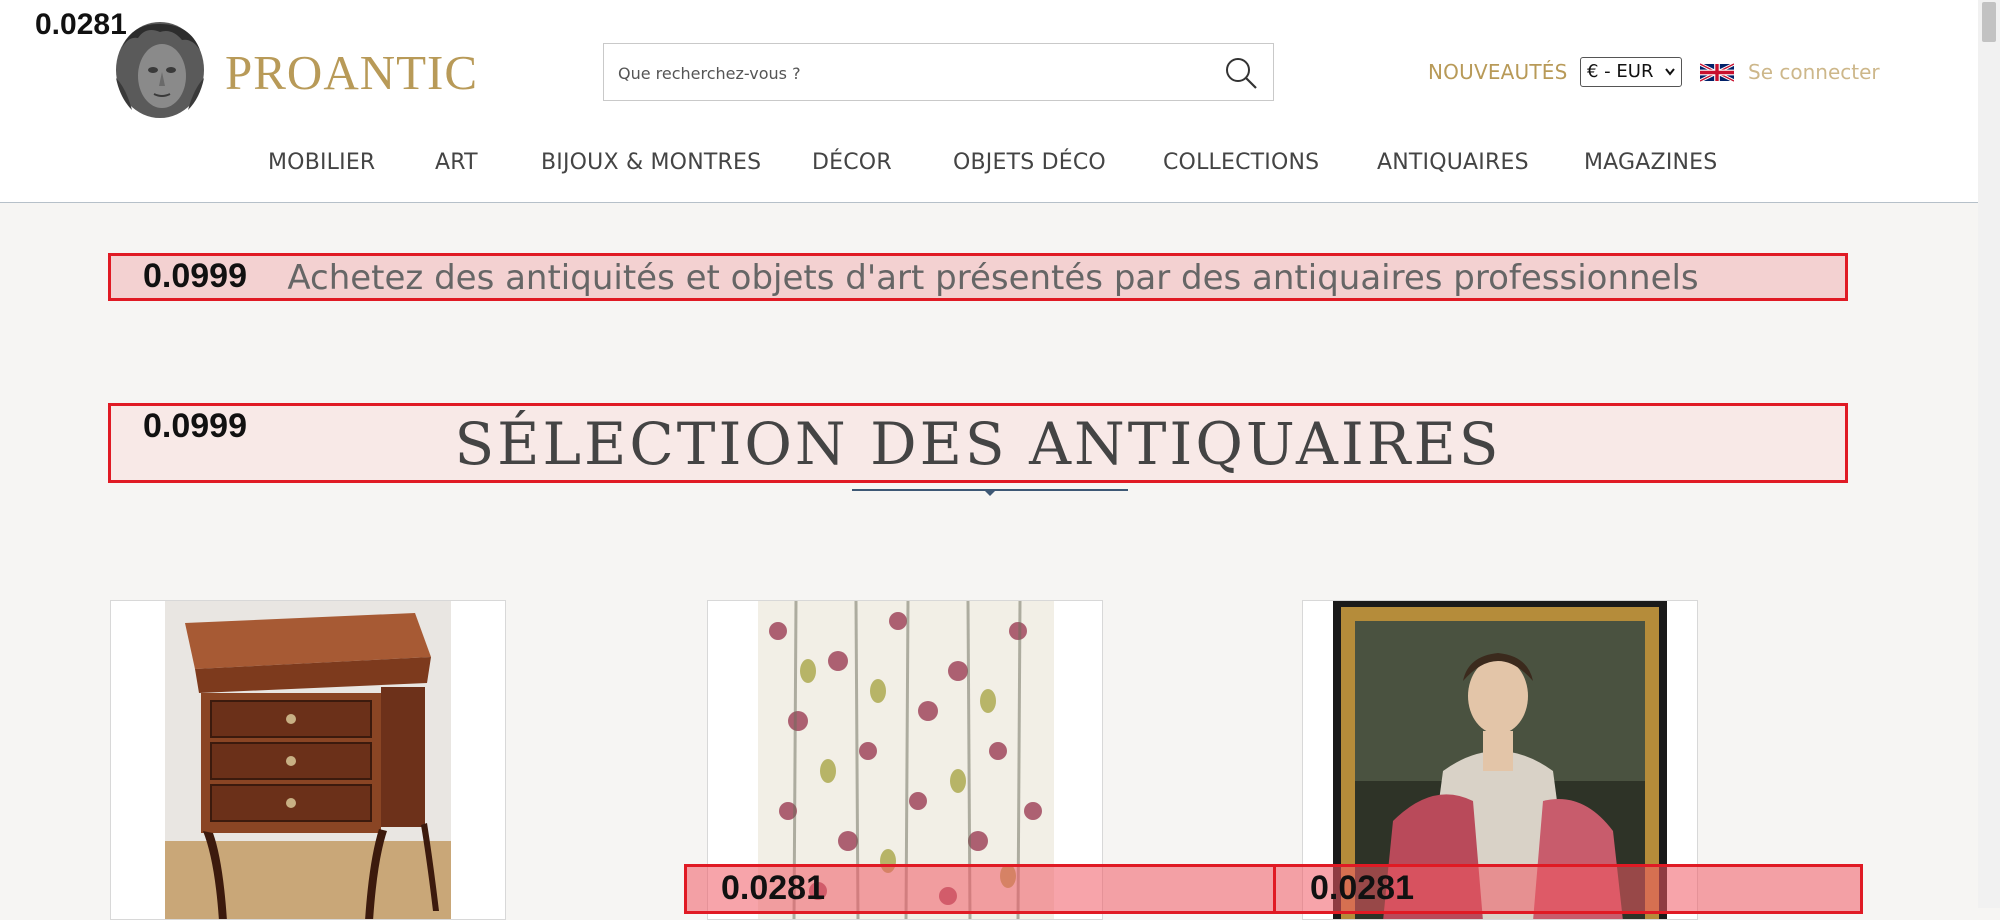  I want to click on nav-item-antiquaires: ANTIQUAIRES, so click(1453, 162).